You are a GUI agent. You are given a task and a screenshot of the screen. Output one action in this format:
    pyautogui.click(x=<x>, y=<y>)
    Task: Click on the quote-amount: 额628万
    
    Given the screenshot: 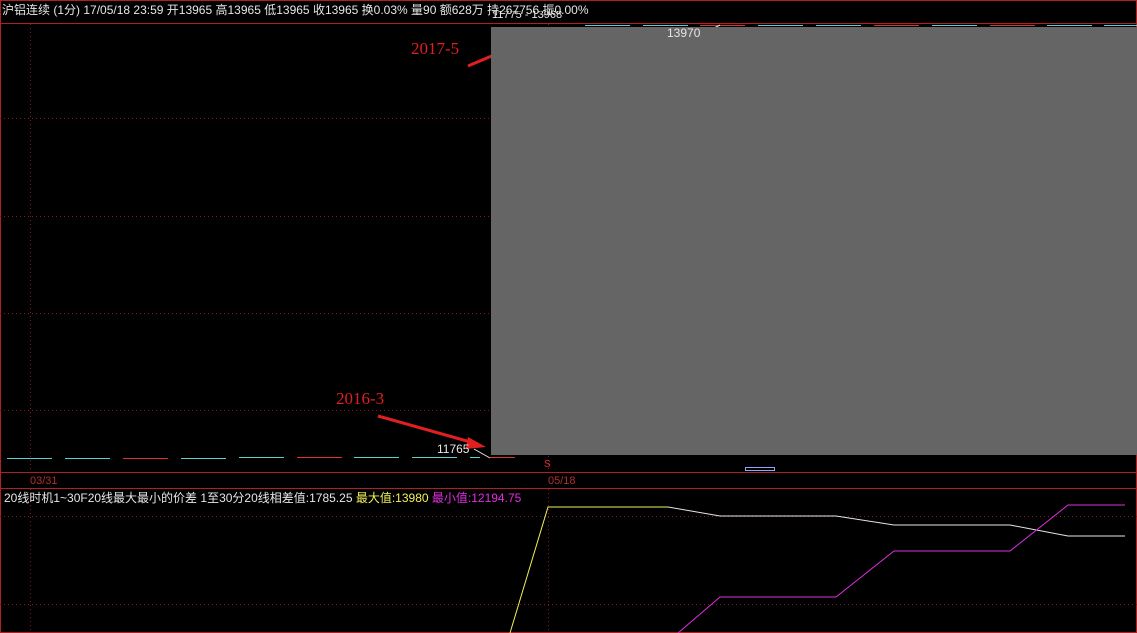 What is the action you would take?
    pyautogui.click(x=461, y=10)
    